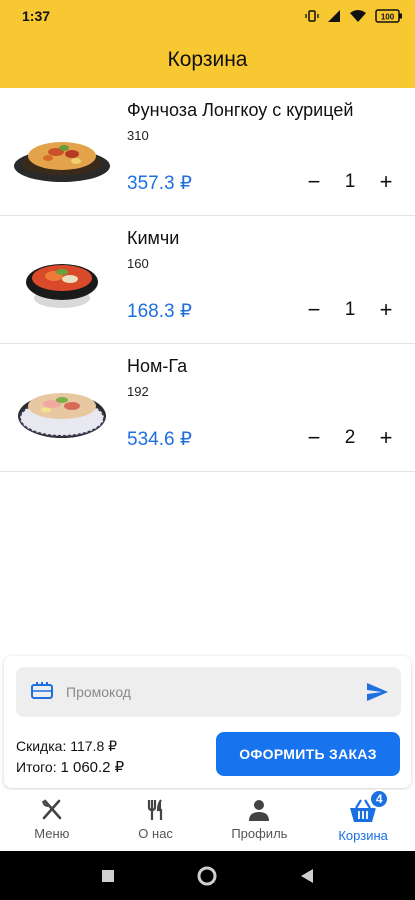 Image resolution: width=415 pixels, height=900 pixels. What do you see at coordinates (240, 110) in the screenshot?
I see `item-name: Фунчоза Лонгкоу с курицей` at bounding box center [240, 110].